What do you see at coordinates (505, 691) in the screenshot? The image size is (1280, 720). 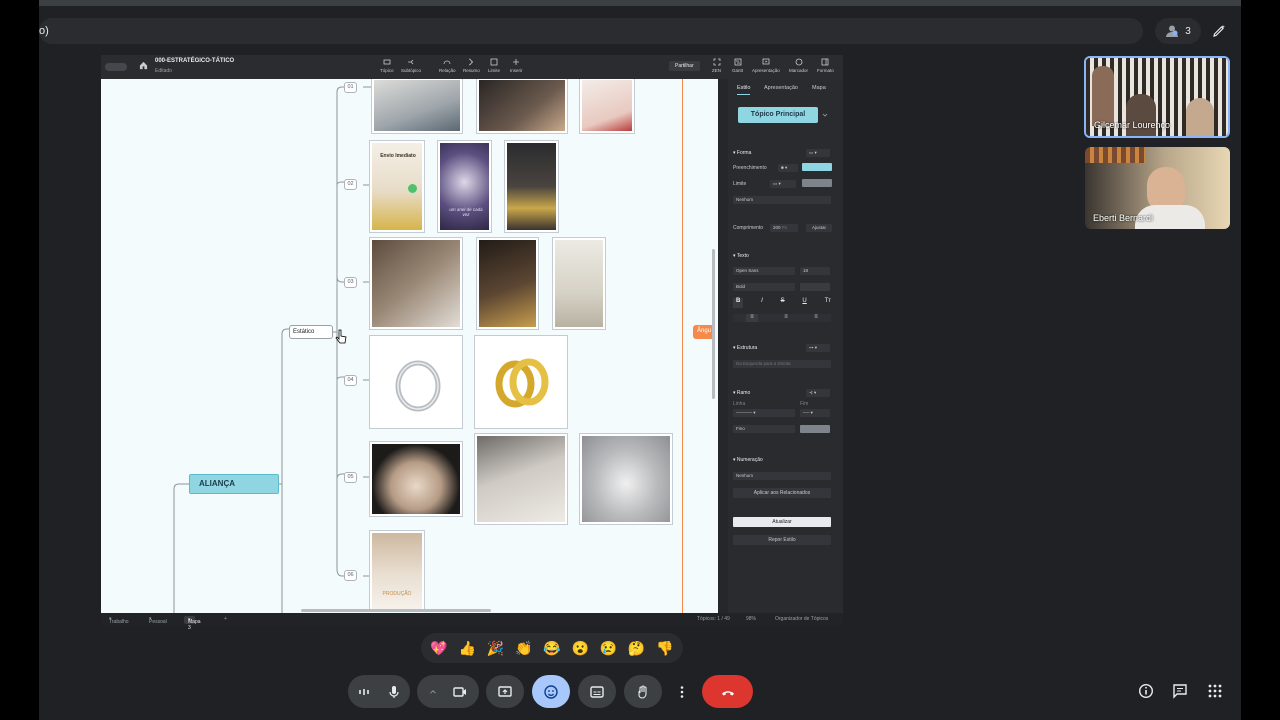 I see `present-screen-button` at bounding box center [505, 691].